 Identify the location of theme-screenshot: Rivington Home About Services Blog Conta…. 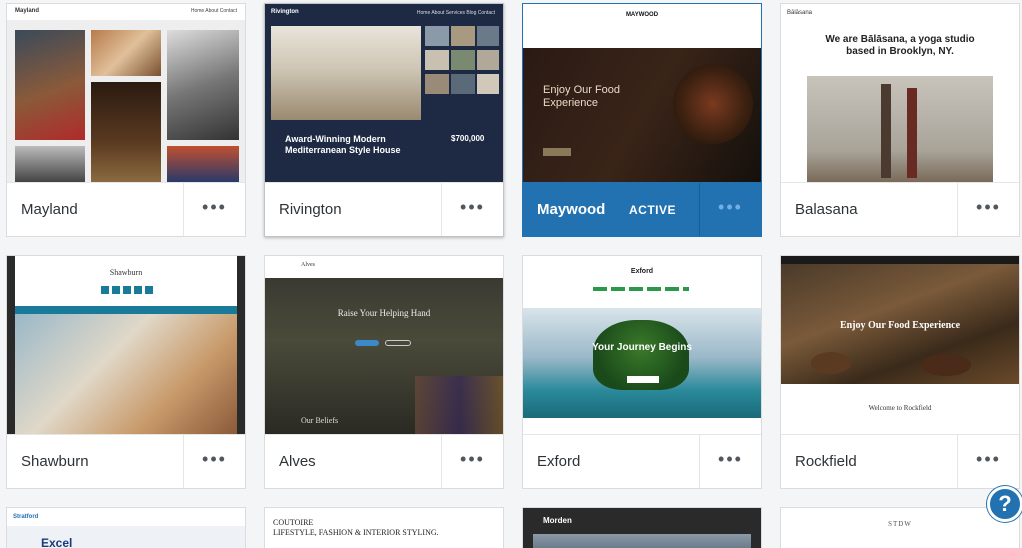
(384, 93).